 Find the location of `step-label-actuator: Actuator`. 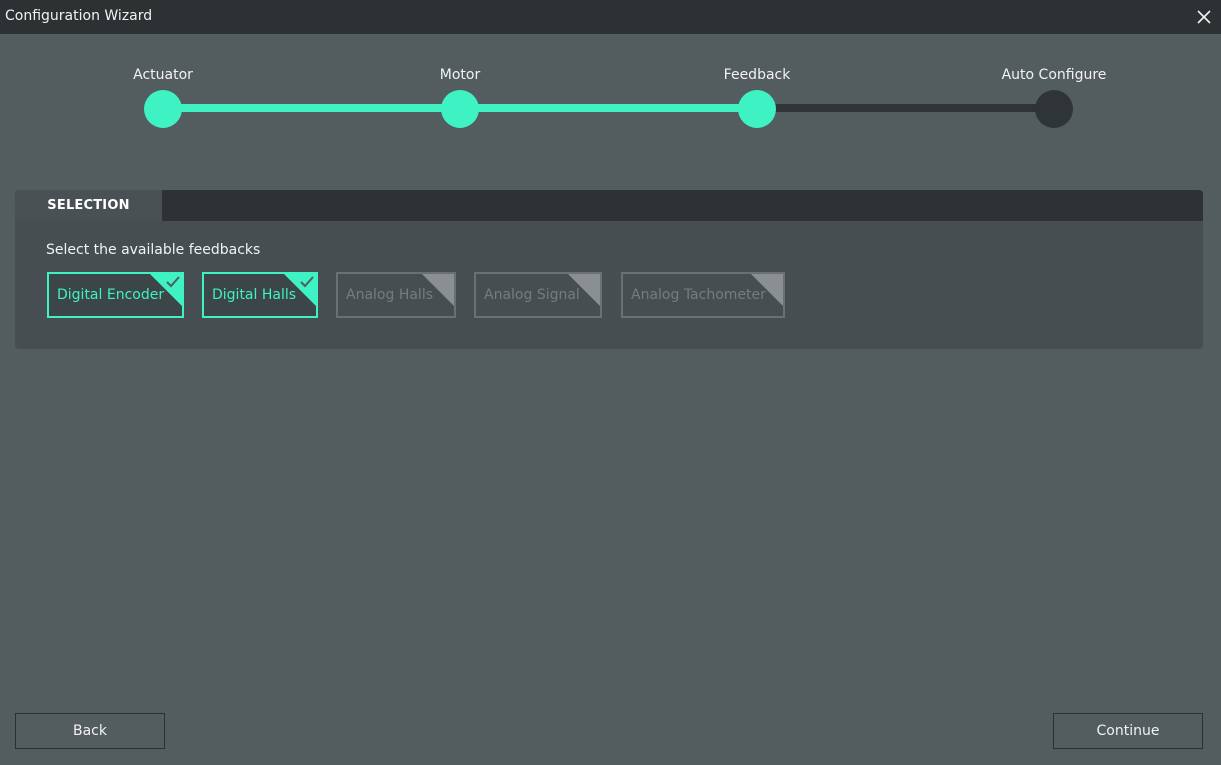

step-label-actuator: Actuator is located at coordinates (163, 75).